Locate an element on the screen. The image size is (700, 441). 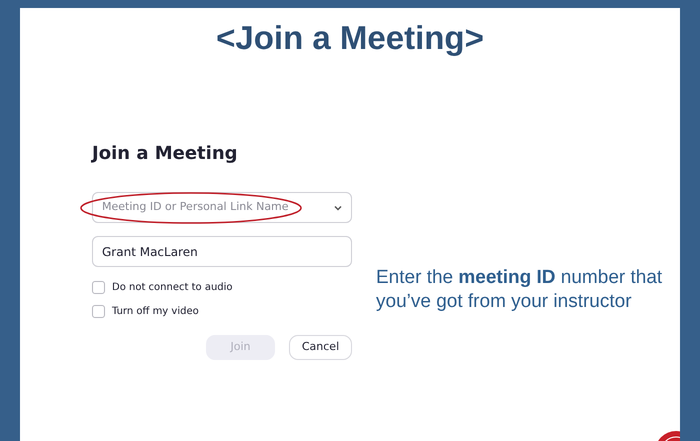
option-label: Turn off my video is located at coordinates (155, 312).